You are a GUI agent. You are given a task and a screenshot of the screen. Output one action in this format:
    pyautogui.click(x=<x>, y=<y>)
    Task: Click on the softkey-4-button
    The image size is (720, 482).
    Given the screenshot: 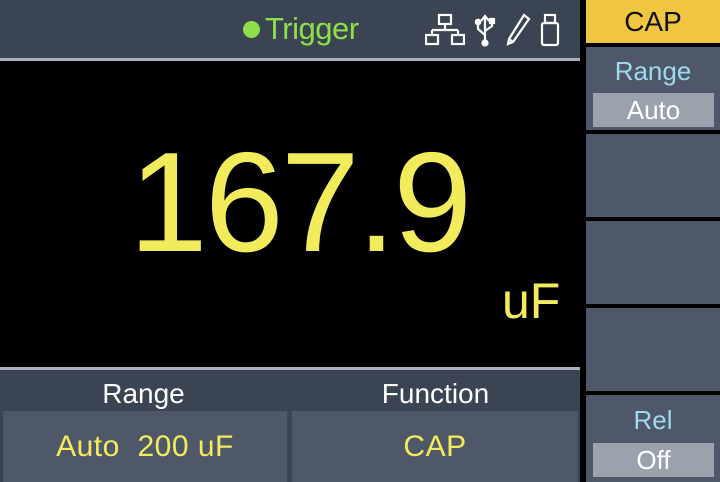 What is the action you would take?
    pyautogui.click(x=653, y=349)
    